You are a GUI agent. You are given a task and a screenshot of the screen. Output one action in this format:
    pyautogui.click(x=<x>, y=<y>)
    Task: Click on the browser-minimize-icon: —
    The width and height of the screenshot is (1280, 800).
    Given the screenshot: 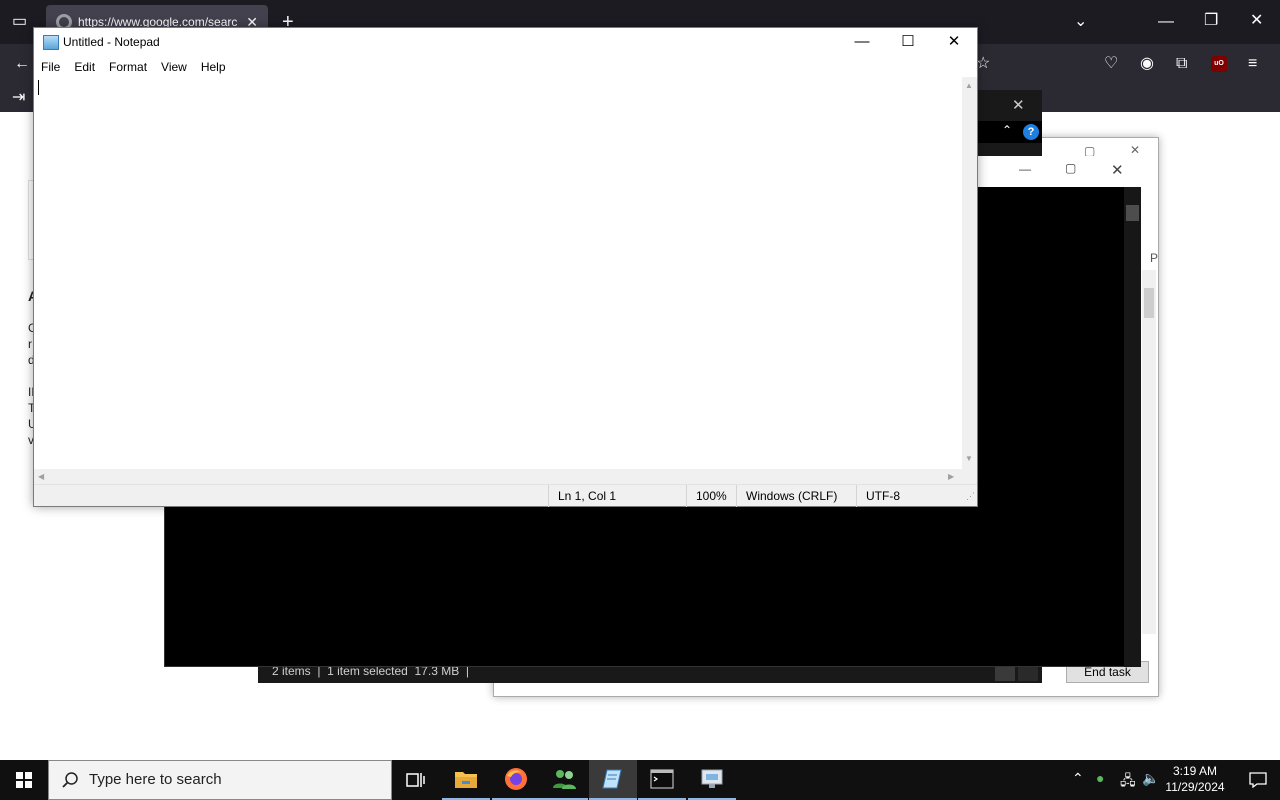 What is the action you would take?
    pyautogui.click(x=1166, y=22)
    